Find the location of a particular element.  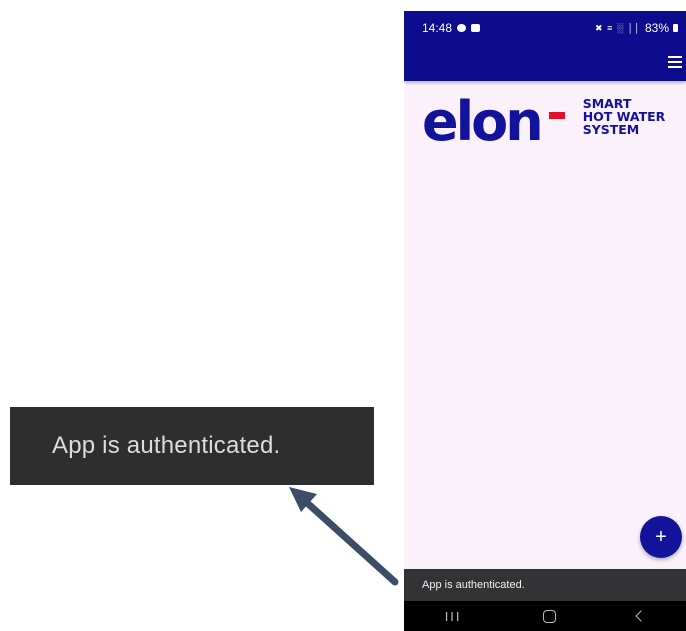

zoomed-toast-callout: App is authenticated. is located at coordinates (192, 446).